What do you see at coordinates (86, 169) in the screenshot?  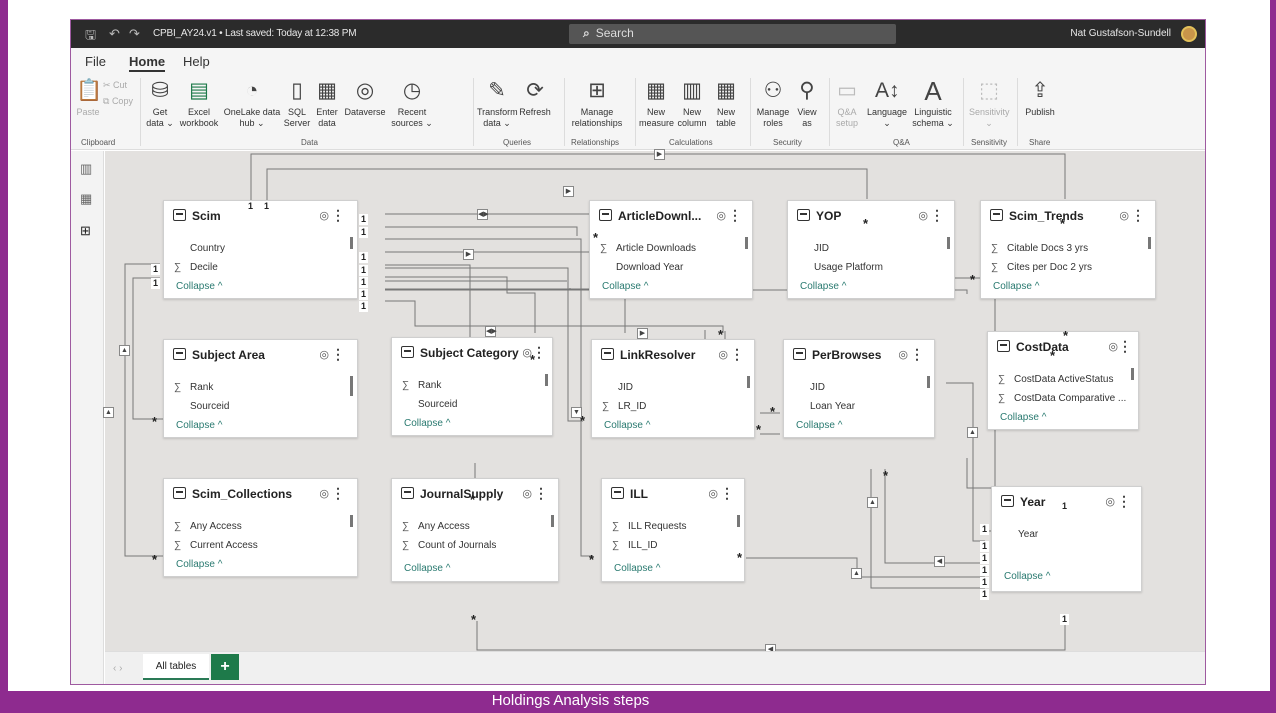 I see `report-view-icon: ▥` at bounding box center [86, 169].